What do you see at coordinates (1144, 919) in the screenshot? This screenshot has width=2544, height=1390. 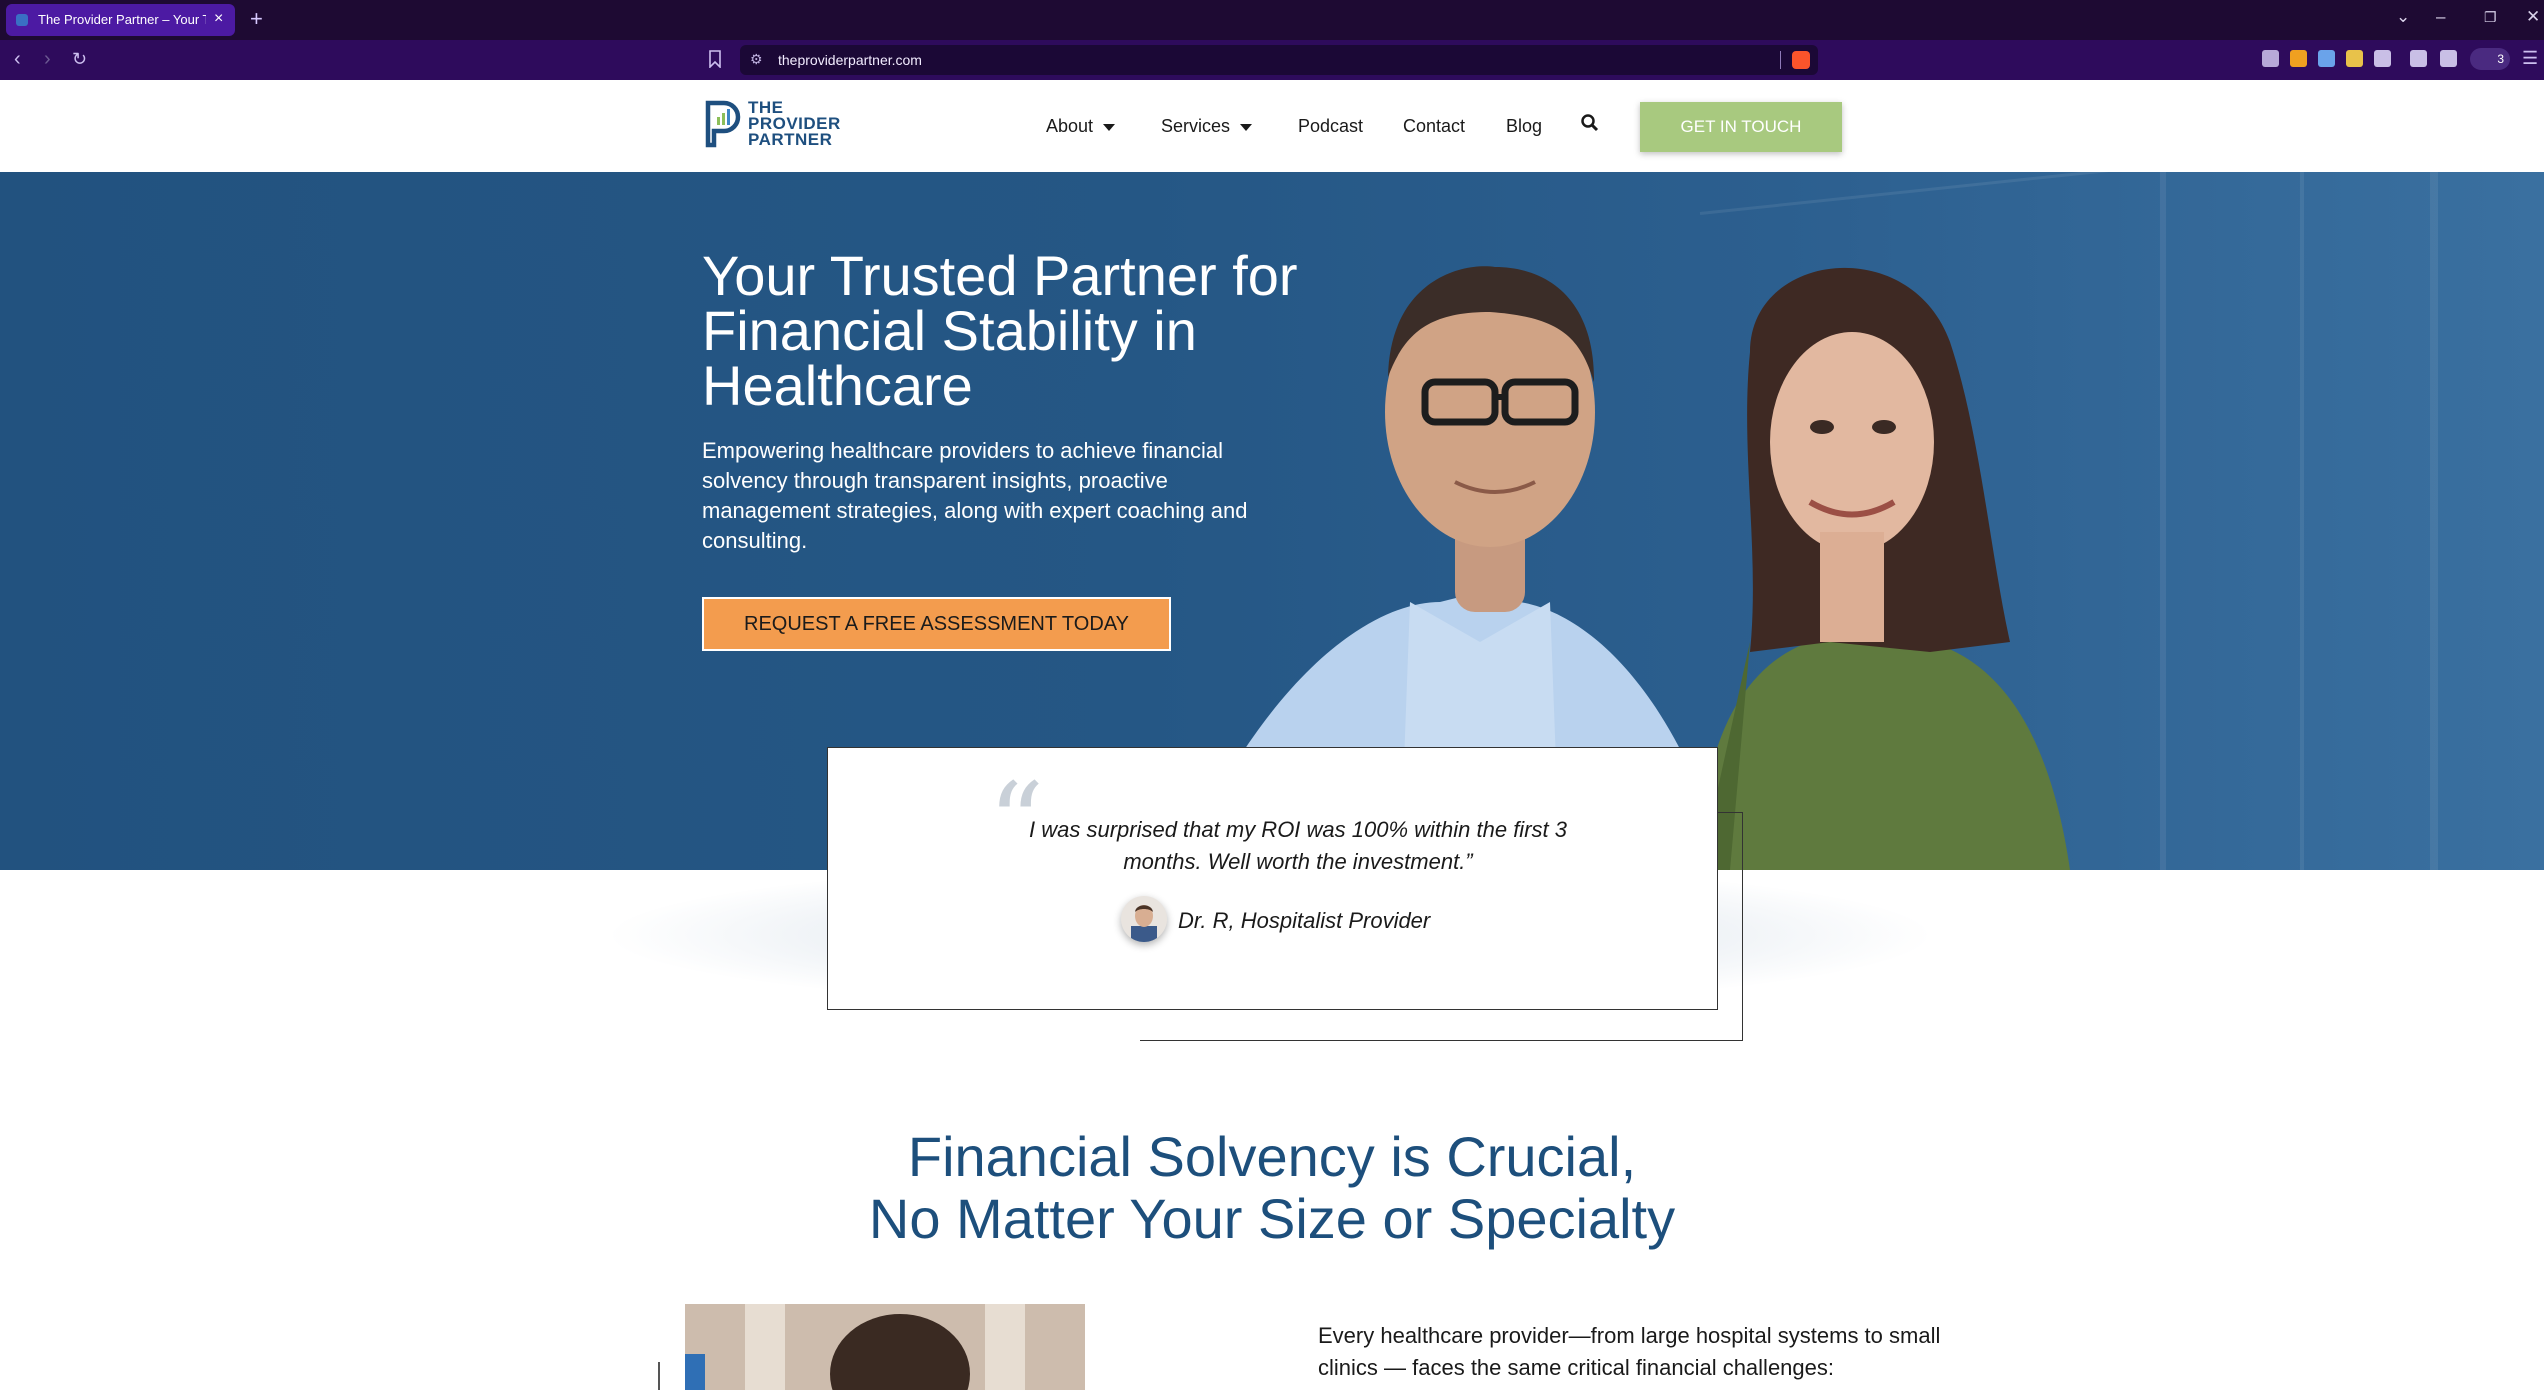 I see `avatar` at bounding box center [1144, 919].